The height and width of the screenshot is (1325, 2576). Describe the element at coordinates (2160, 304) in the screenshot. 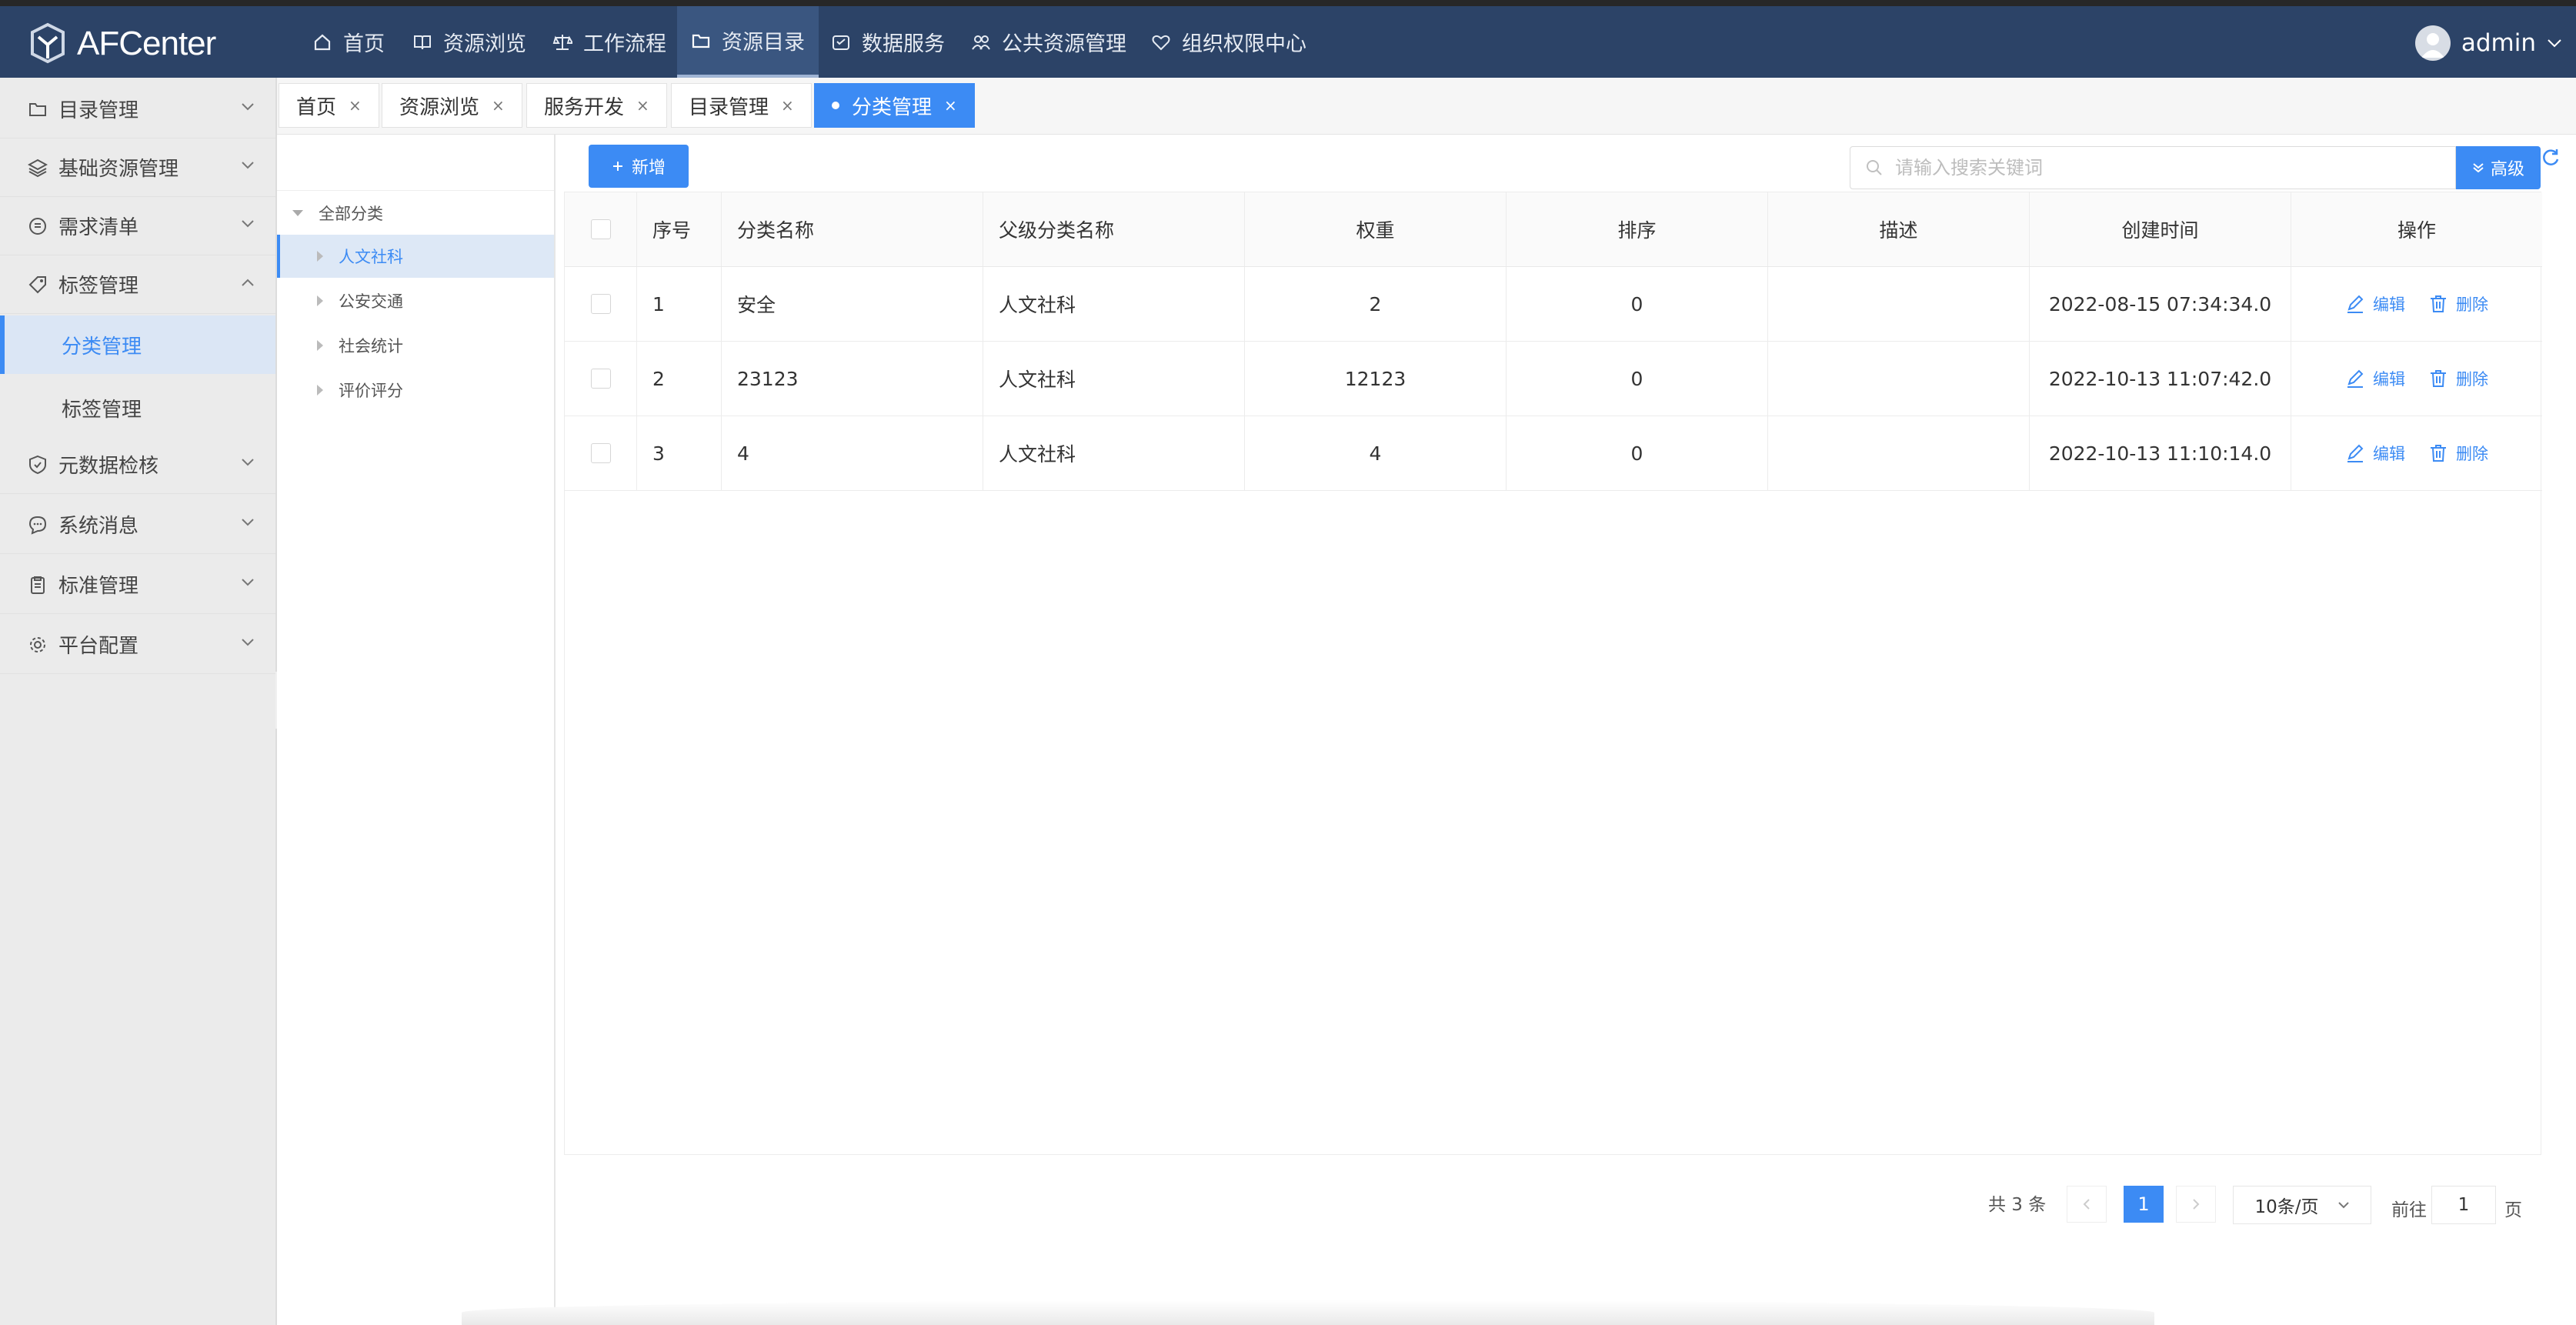

I see `row-created-time: 2022-08-15 07:34:34.0` at that location.